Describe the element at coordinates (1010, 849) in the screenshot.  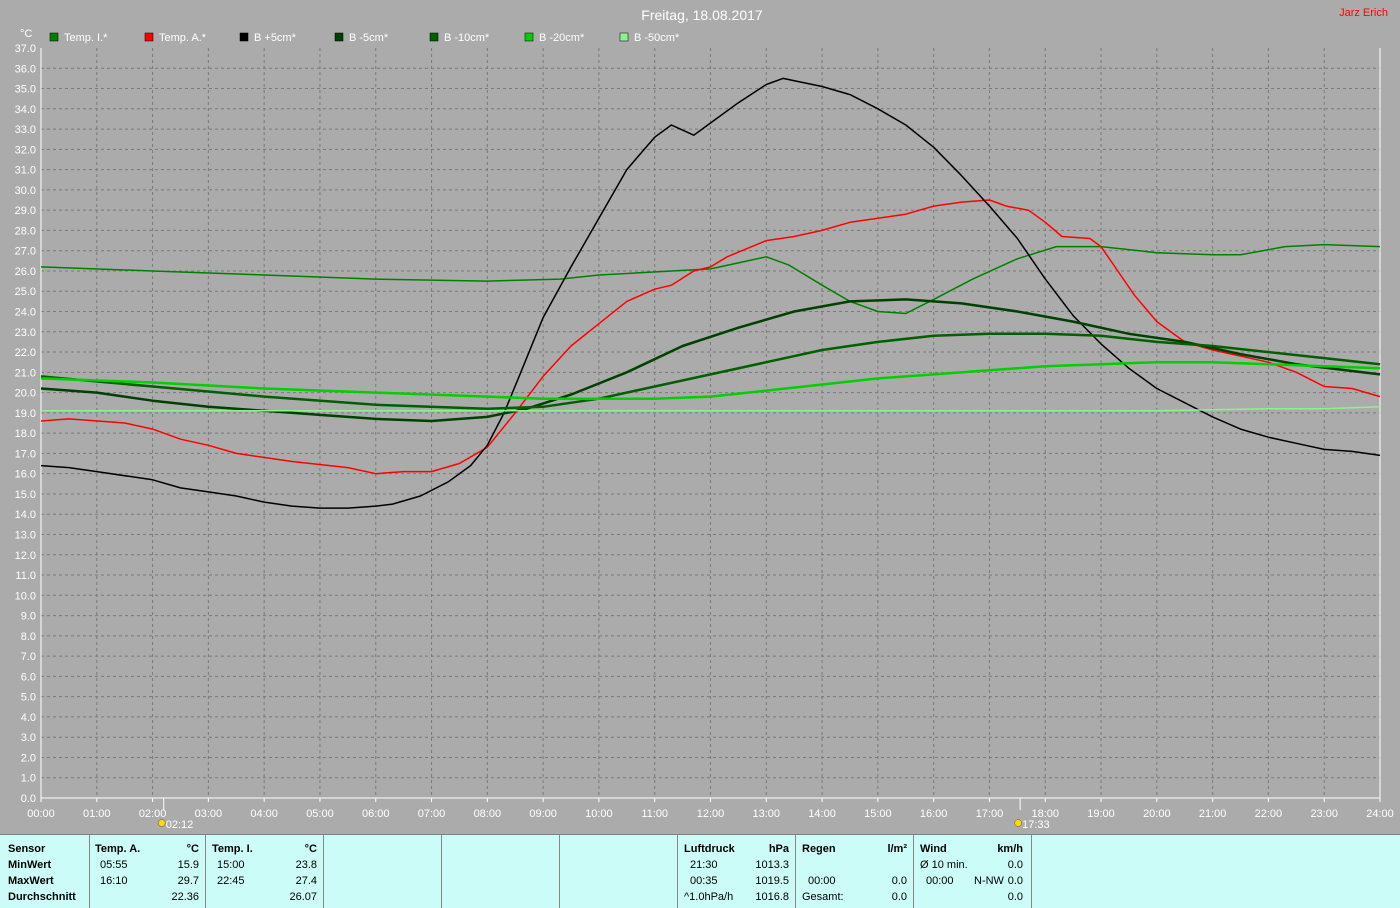
I see `wind-unit: km/h` at that location.